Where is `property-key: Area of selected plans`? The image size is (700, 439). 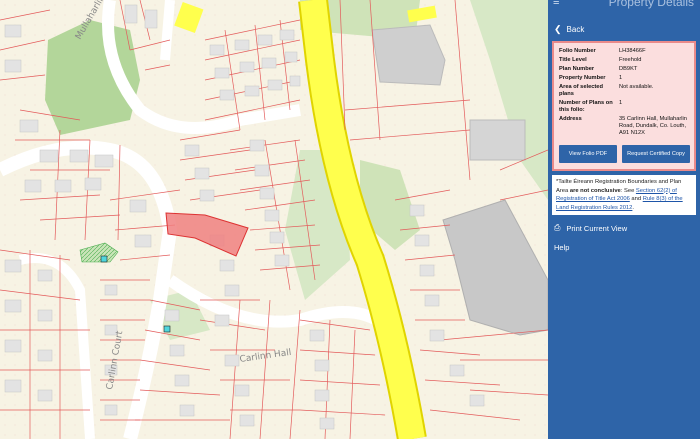
property-key: Area of selected plans is located at coordinates (581, 90).